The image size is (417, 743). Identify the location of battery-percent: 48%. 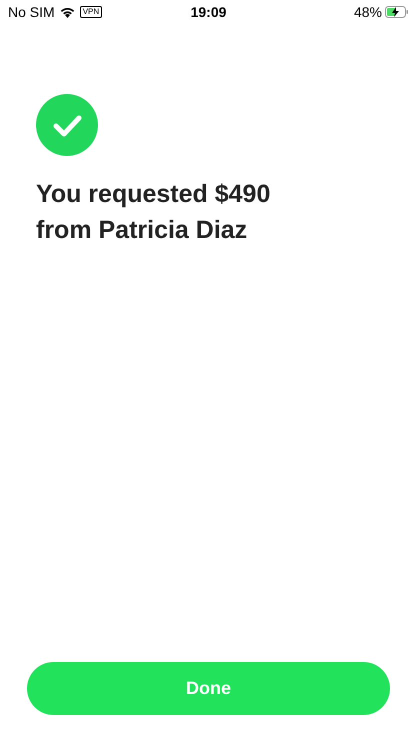
(368, 12).